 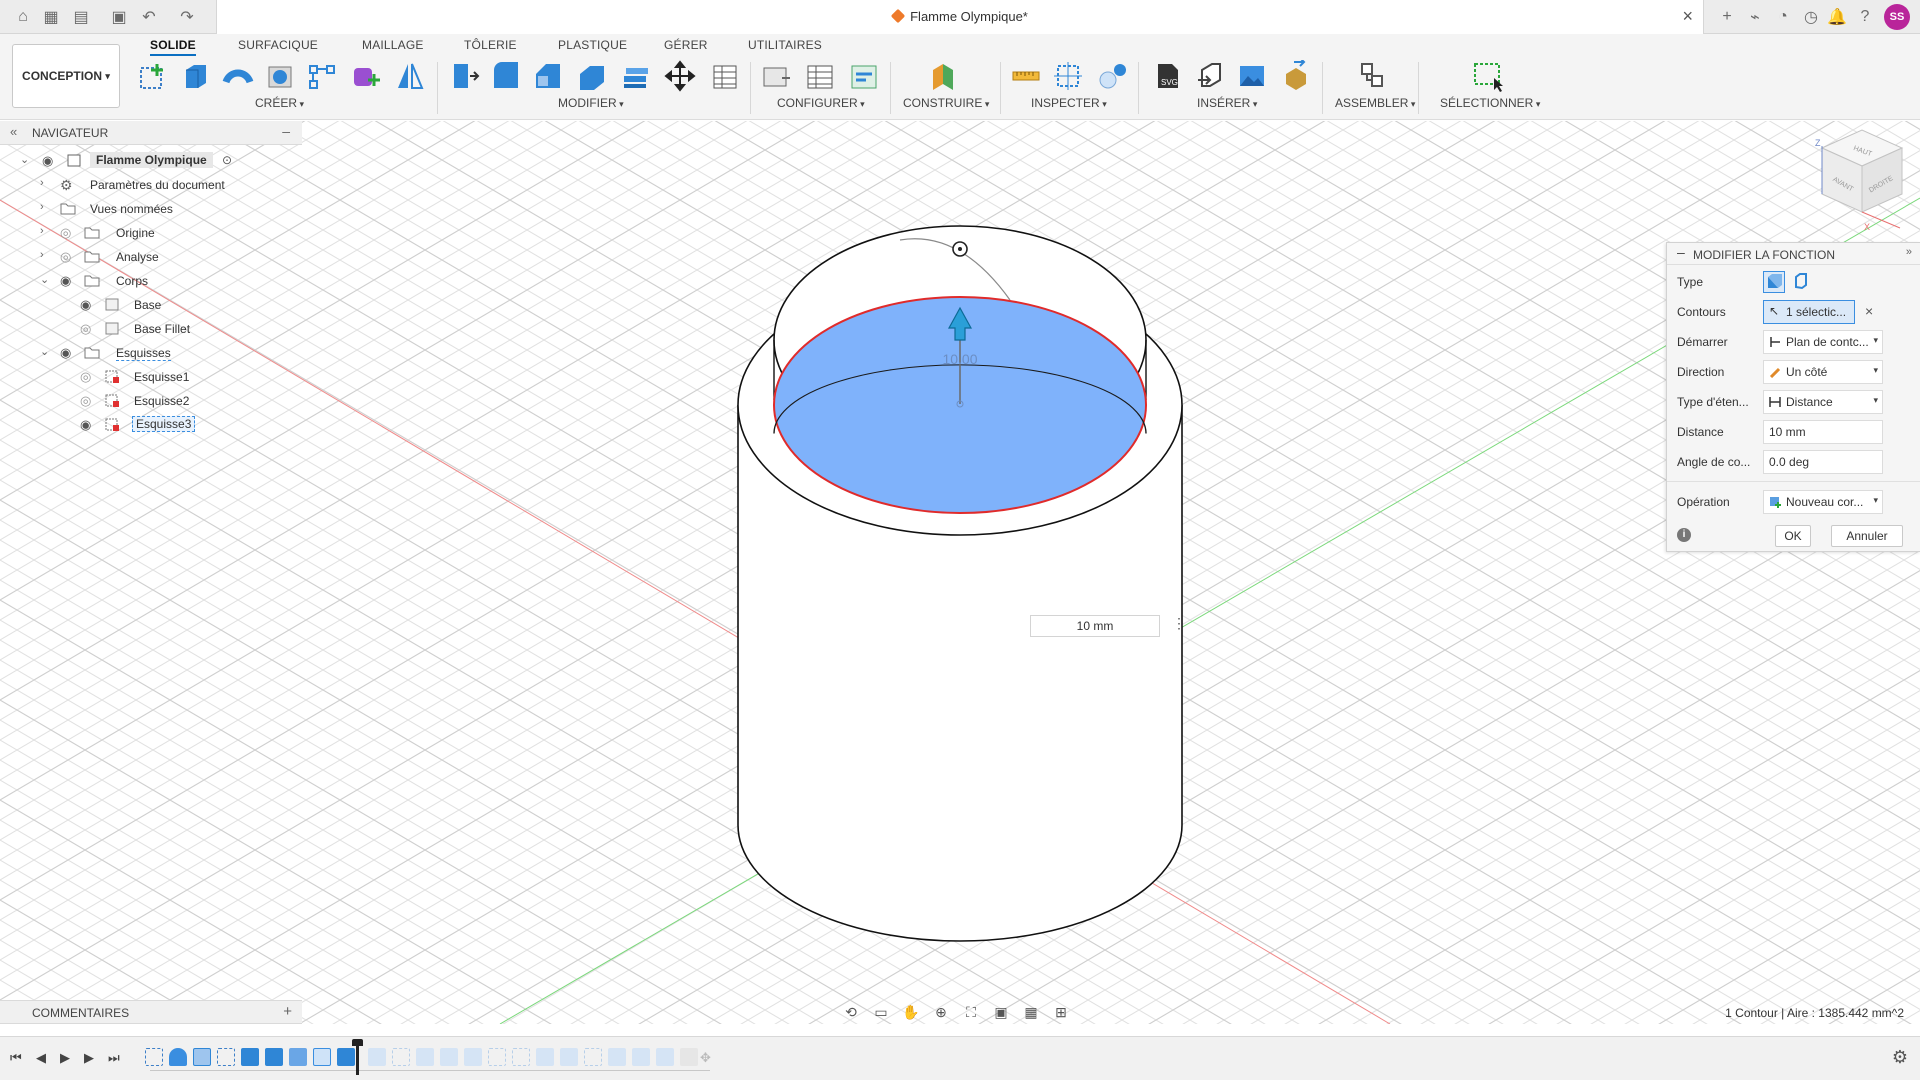 What do you see at coordinates (591, 103) in the screenshot?
I see `group-label-modifier: MODIFIER` at bounding box center [591, 103].